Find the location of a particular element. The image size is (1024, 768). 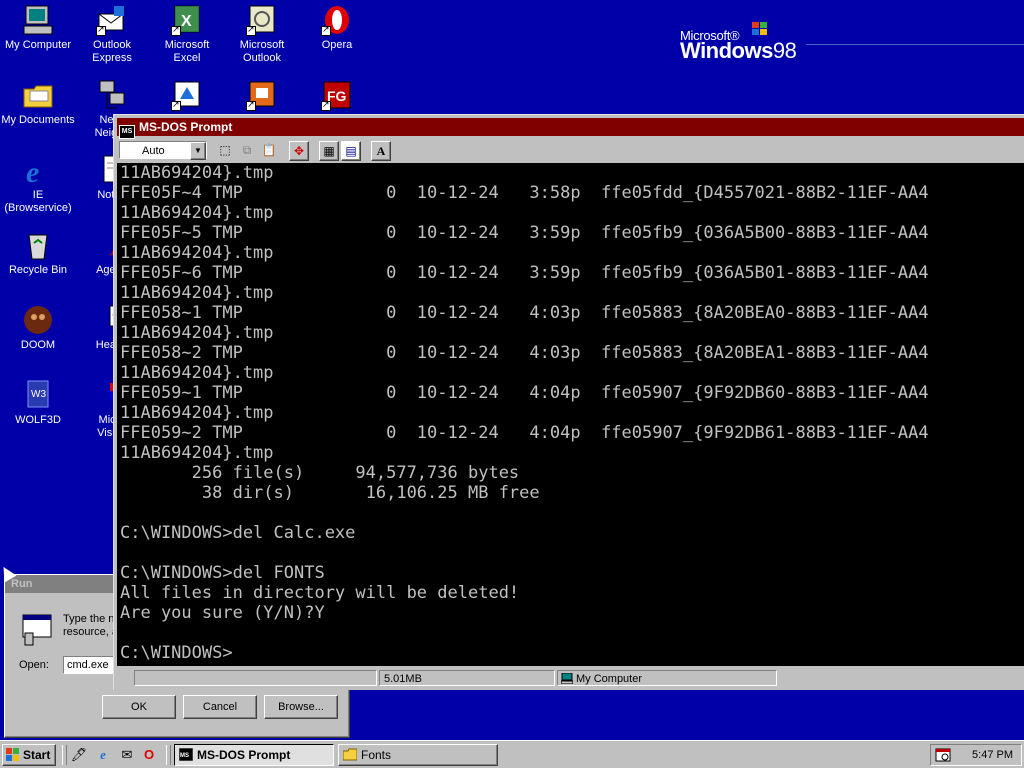

font-button: A is located at coordinates (381, 151).